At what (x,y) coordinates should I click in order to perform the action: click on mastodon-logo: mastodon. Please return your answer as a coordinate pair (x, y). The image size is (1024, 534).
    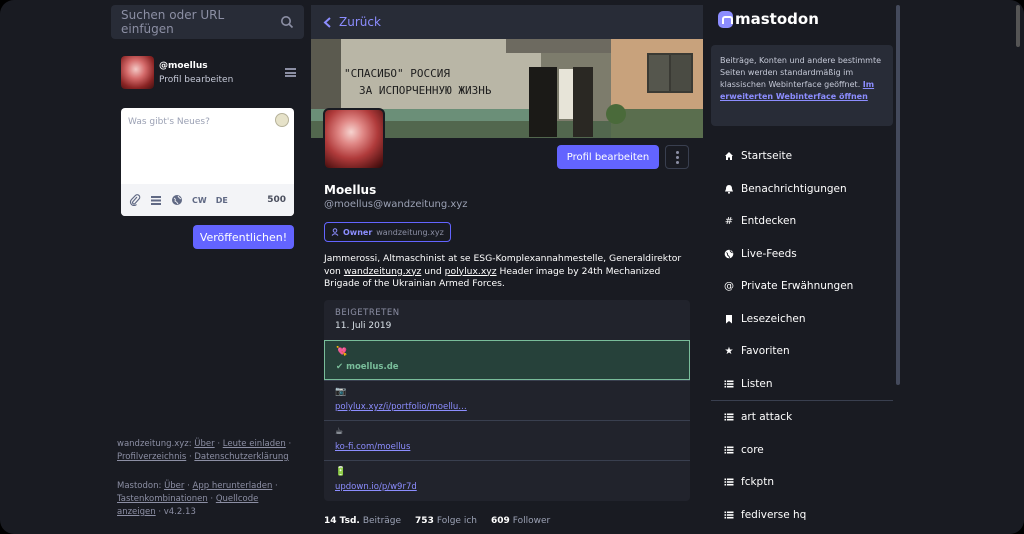
    Looking at the image, I should click on (768, 19).